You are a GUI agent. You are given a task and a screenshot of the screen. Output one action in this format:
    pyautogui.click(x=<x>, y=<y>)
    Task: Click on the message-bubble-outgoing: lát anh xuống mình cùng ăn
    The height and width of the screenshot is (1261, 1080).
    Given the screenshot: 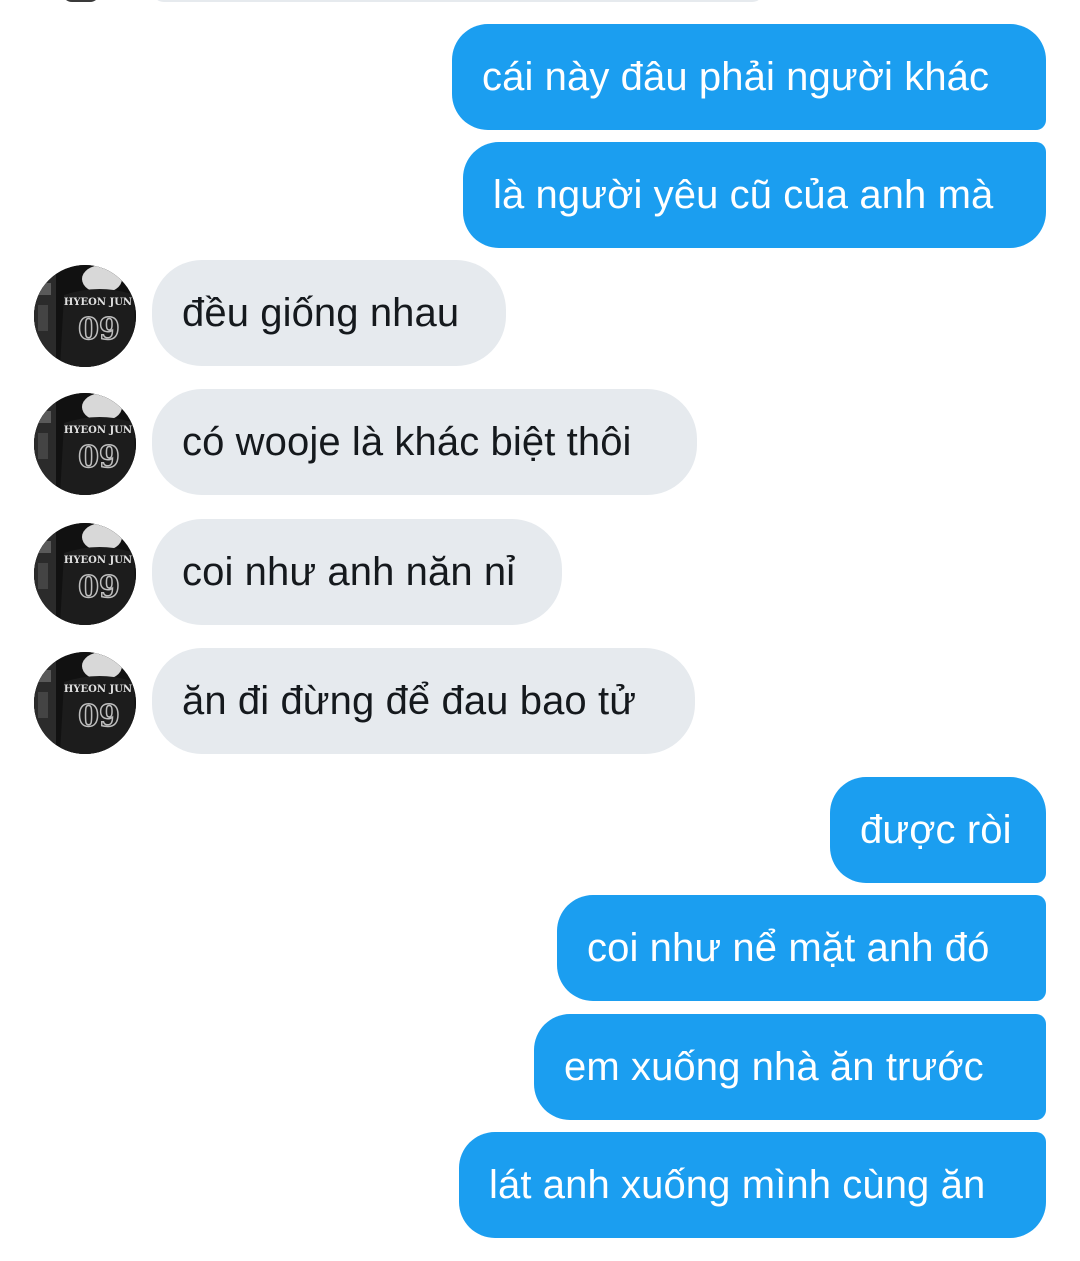 What is the action you would take?
    pyautogui.click(x=752, y=1185)
    